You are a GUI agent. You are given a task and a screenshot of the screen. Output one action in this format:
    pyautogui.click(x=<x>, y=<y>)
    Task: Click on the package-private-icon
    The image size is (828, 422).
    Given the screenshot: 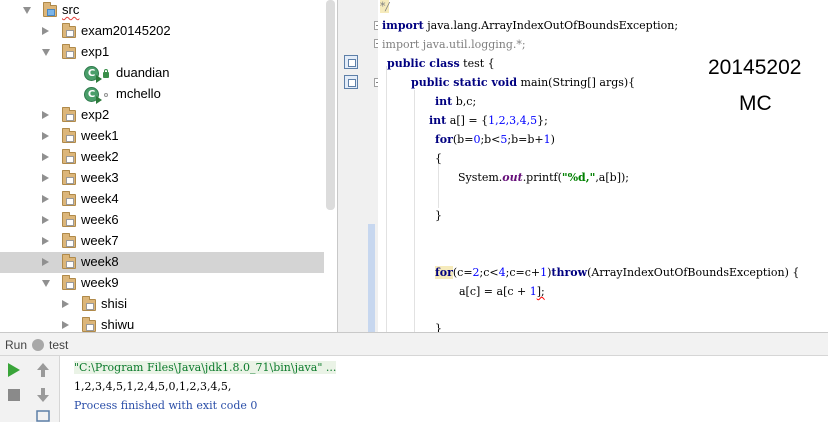 What is the action you would take?
    pyautogui.click(x=106, y=95)
    